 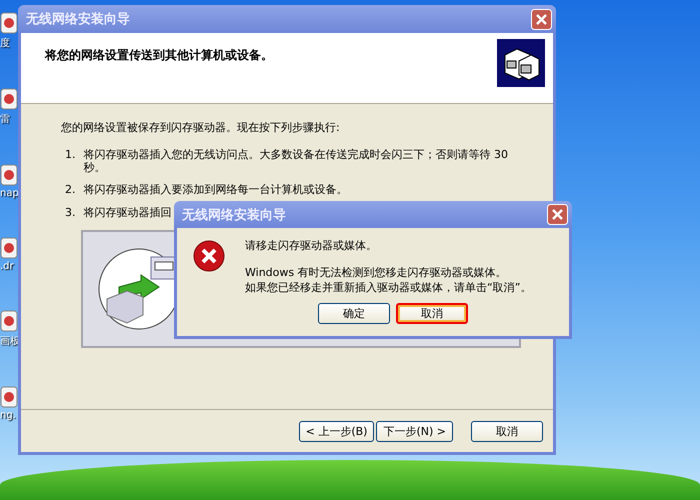 I want to click on error-icon, so click(x=209, y=256).